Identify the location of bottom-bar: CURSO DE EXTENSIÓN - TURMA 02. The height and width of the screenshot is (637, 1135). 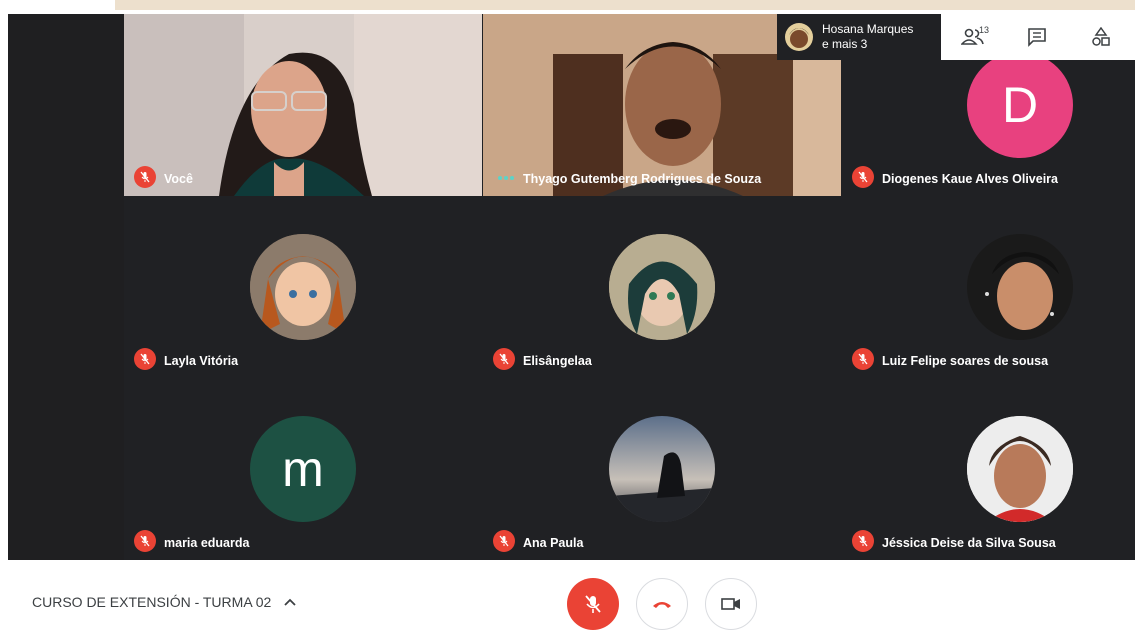
(567, 598).